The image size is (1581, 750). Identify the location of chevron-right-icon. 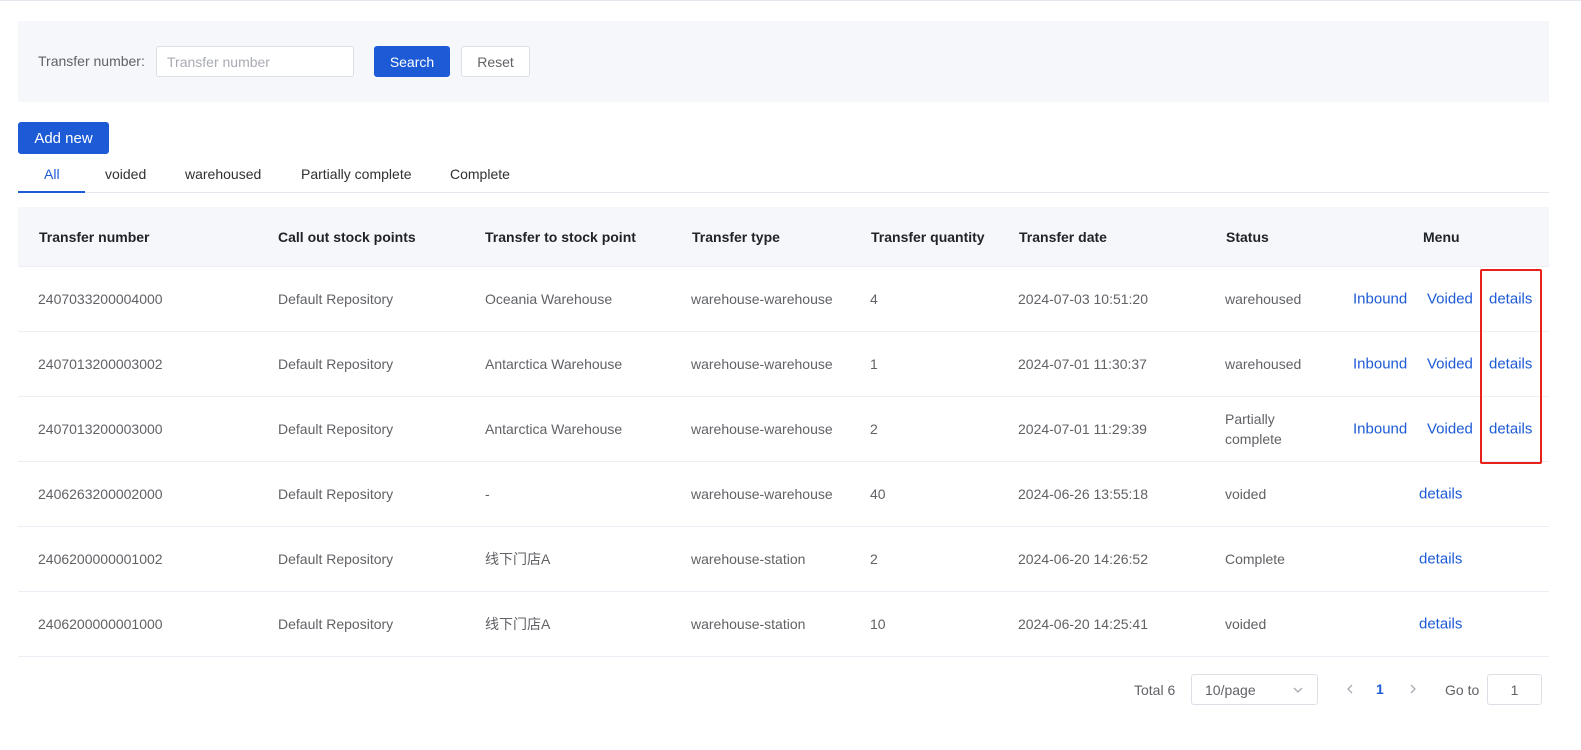
(1413, 689).